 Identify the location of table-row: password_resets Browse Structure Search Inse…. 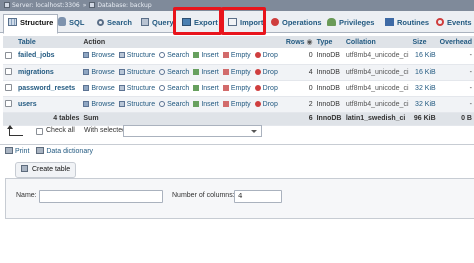
(238, 88).